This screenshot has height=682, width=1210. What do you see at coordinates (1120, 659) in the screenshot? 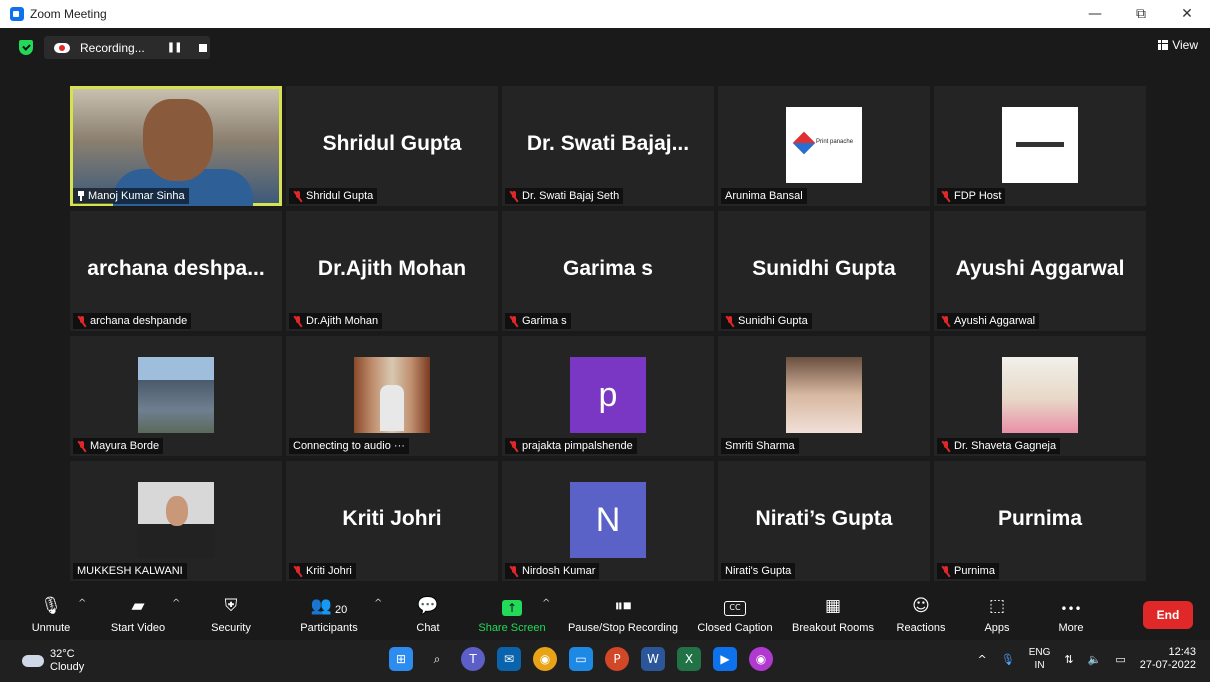
I see `battery-icon: ▭` at bounding box center [1120, 659].